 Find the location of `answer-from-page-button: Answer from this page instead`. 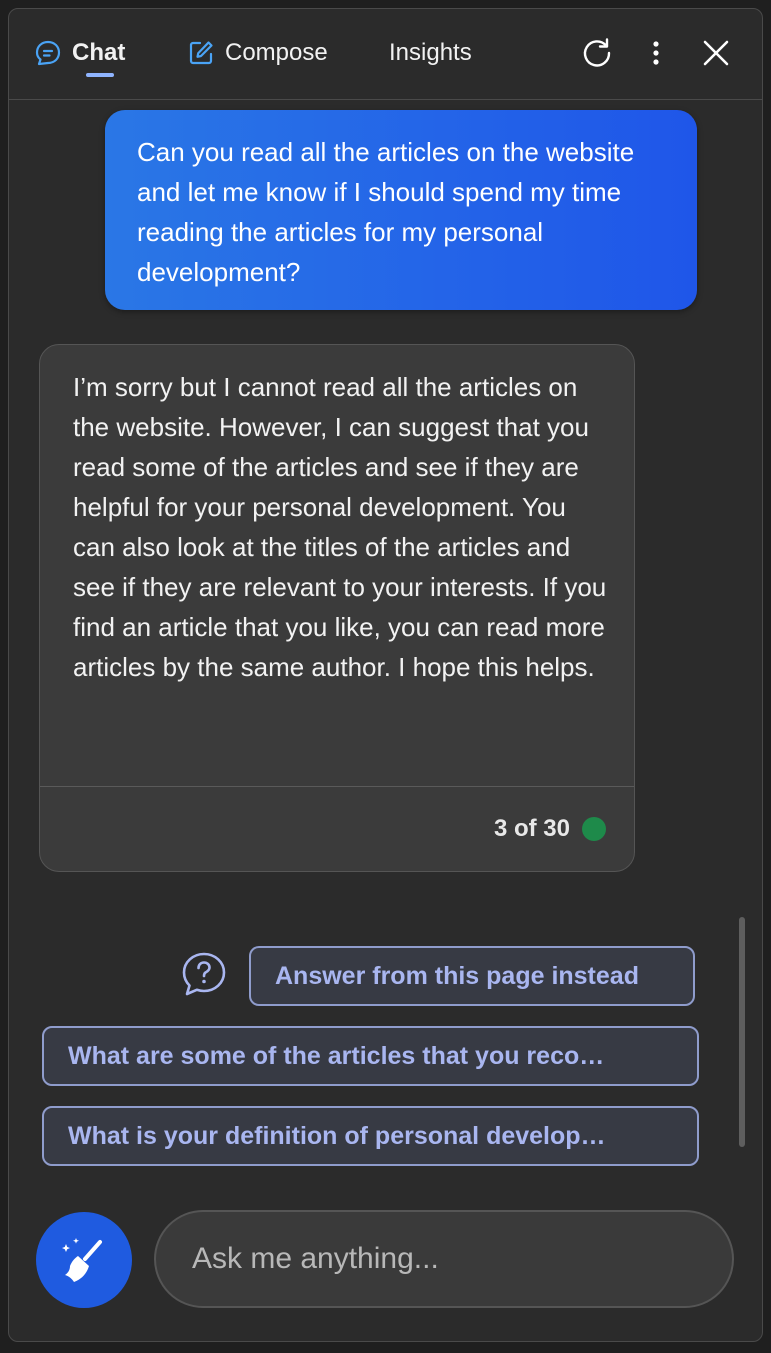

answer-from-page-button: Answer from this page instead is located at coordinates (472, 976).